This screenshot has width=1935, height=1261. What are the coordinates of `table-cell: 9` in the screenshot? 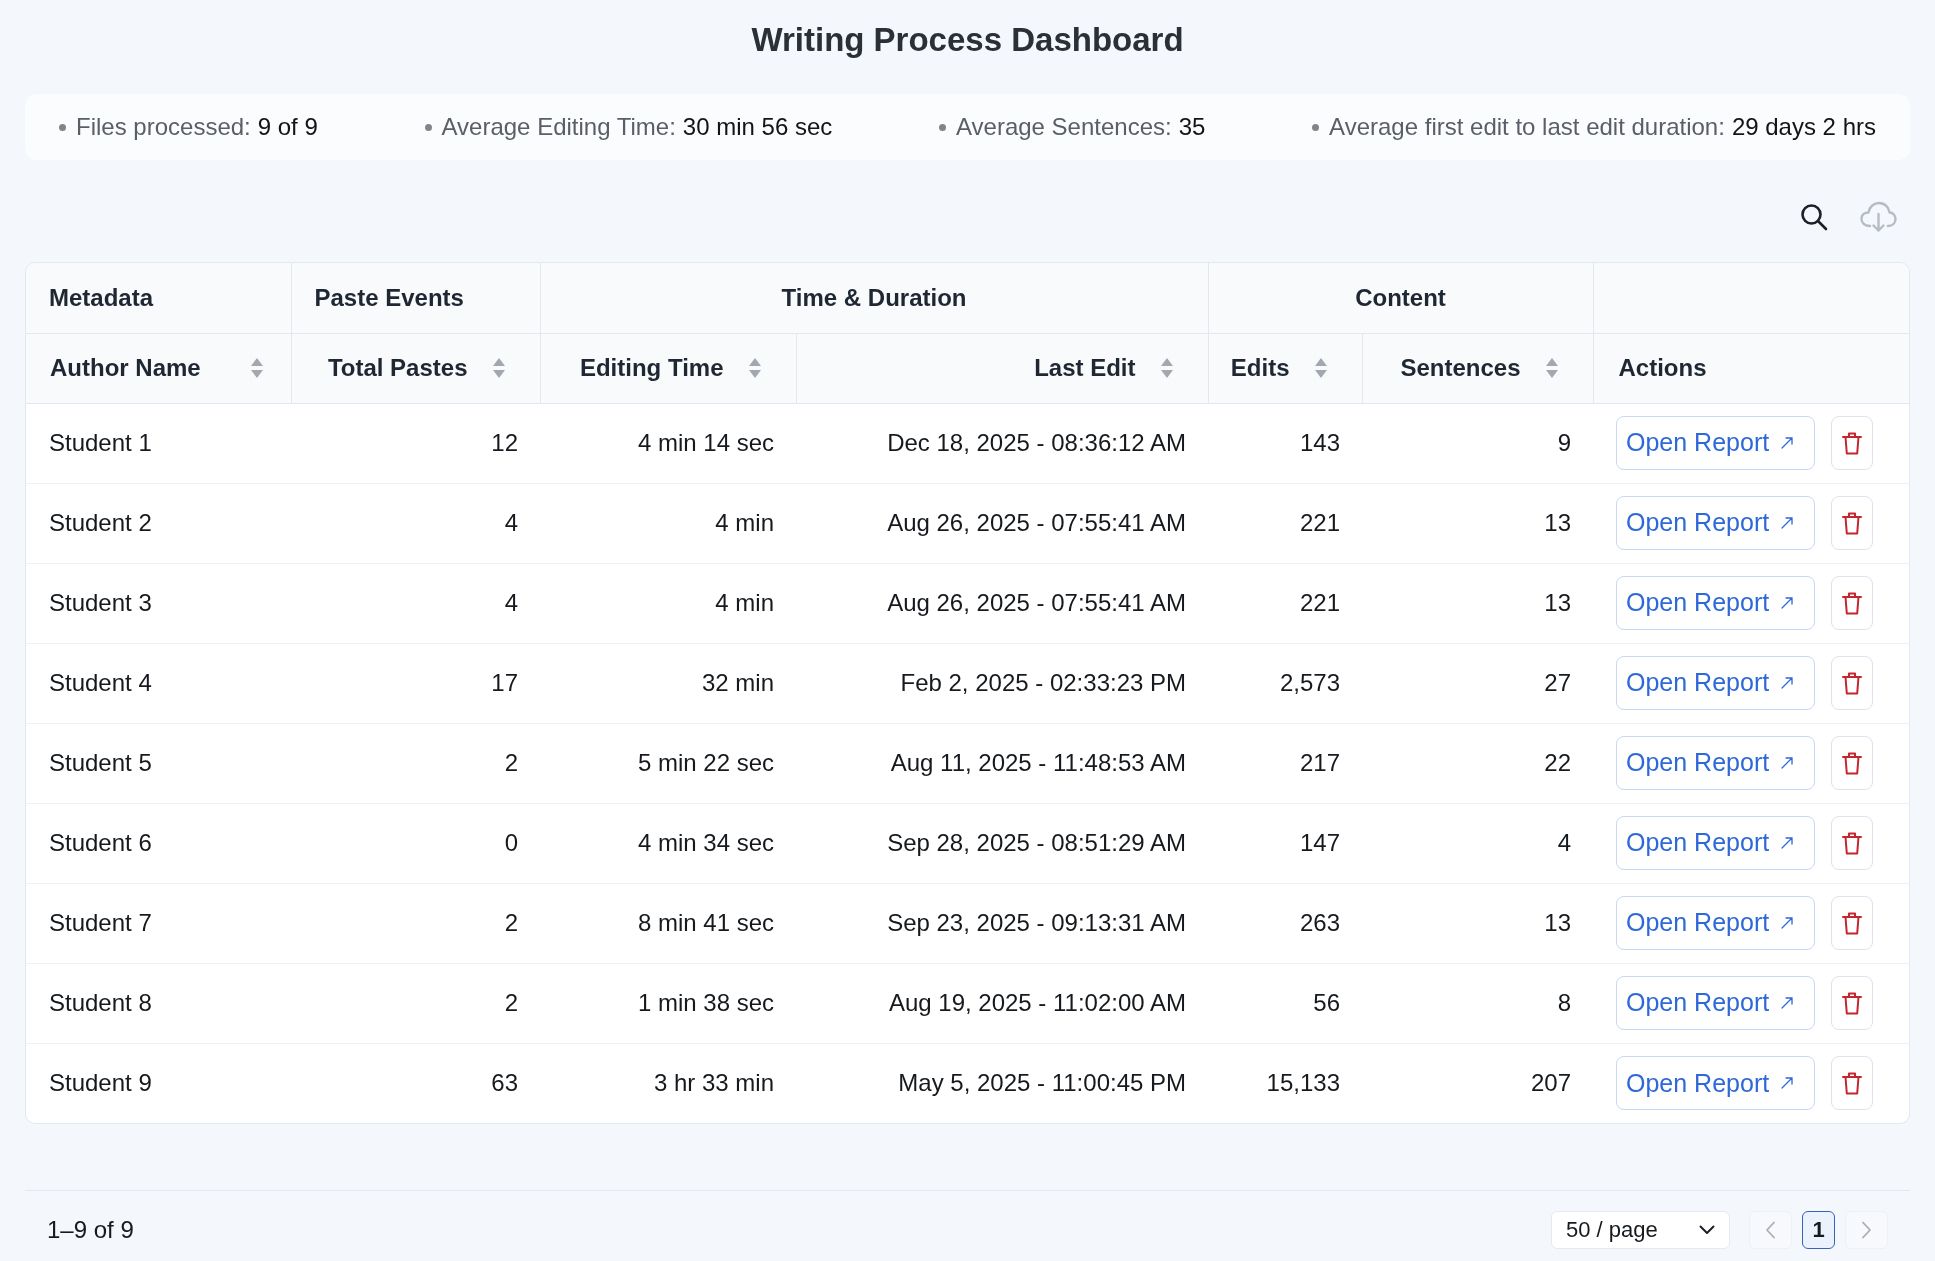 It's located at (1477, 443).